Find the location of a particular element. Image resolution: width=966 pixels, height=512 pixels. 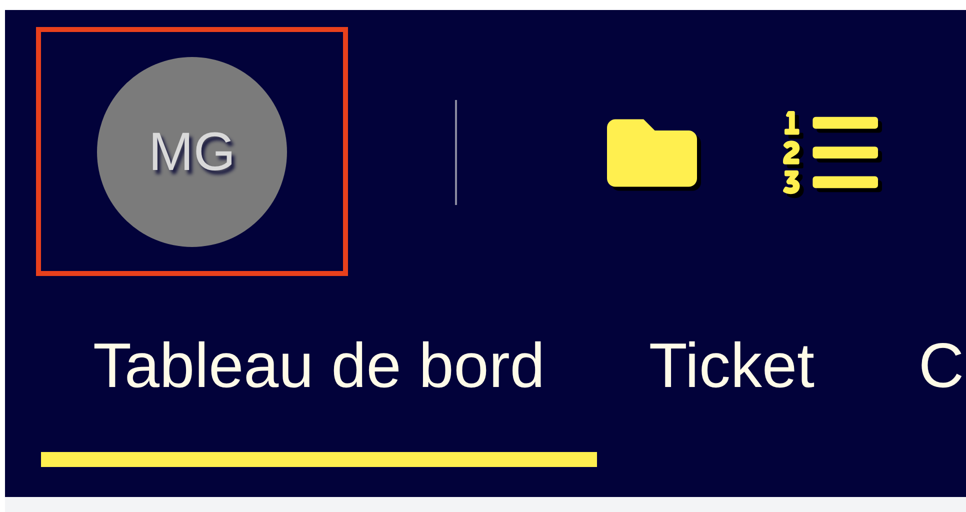

nav-tab: C is located at coordinates (916, 398).